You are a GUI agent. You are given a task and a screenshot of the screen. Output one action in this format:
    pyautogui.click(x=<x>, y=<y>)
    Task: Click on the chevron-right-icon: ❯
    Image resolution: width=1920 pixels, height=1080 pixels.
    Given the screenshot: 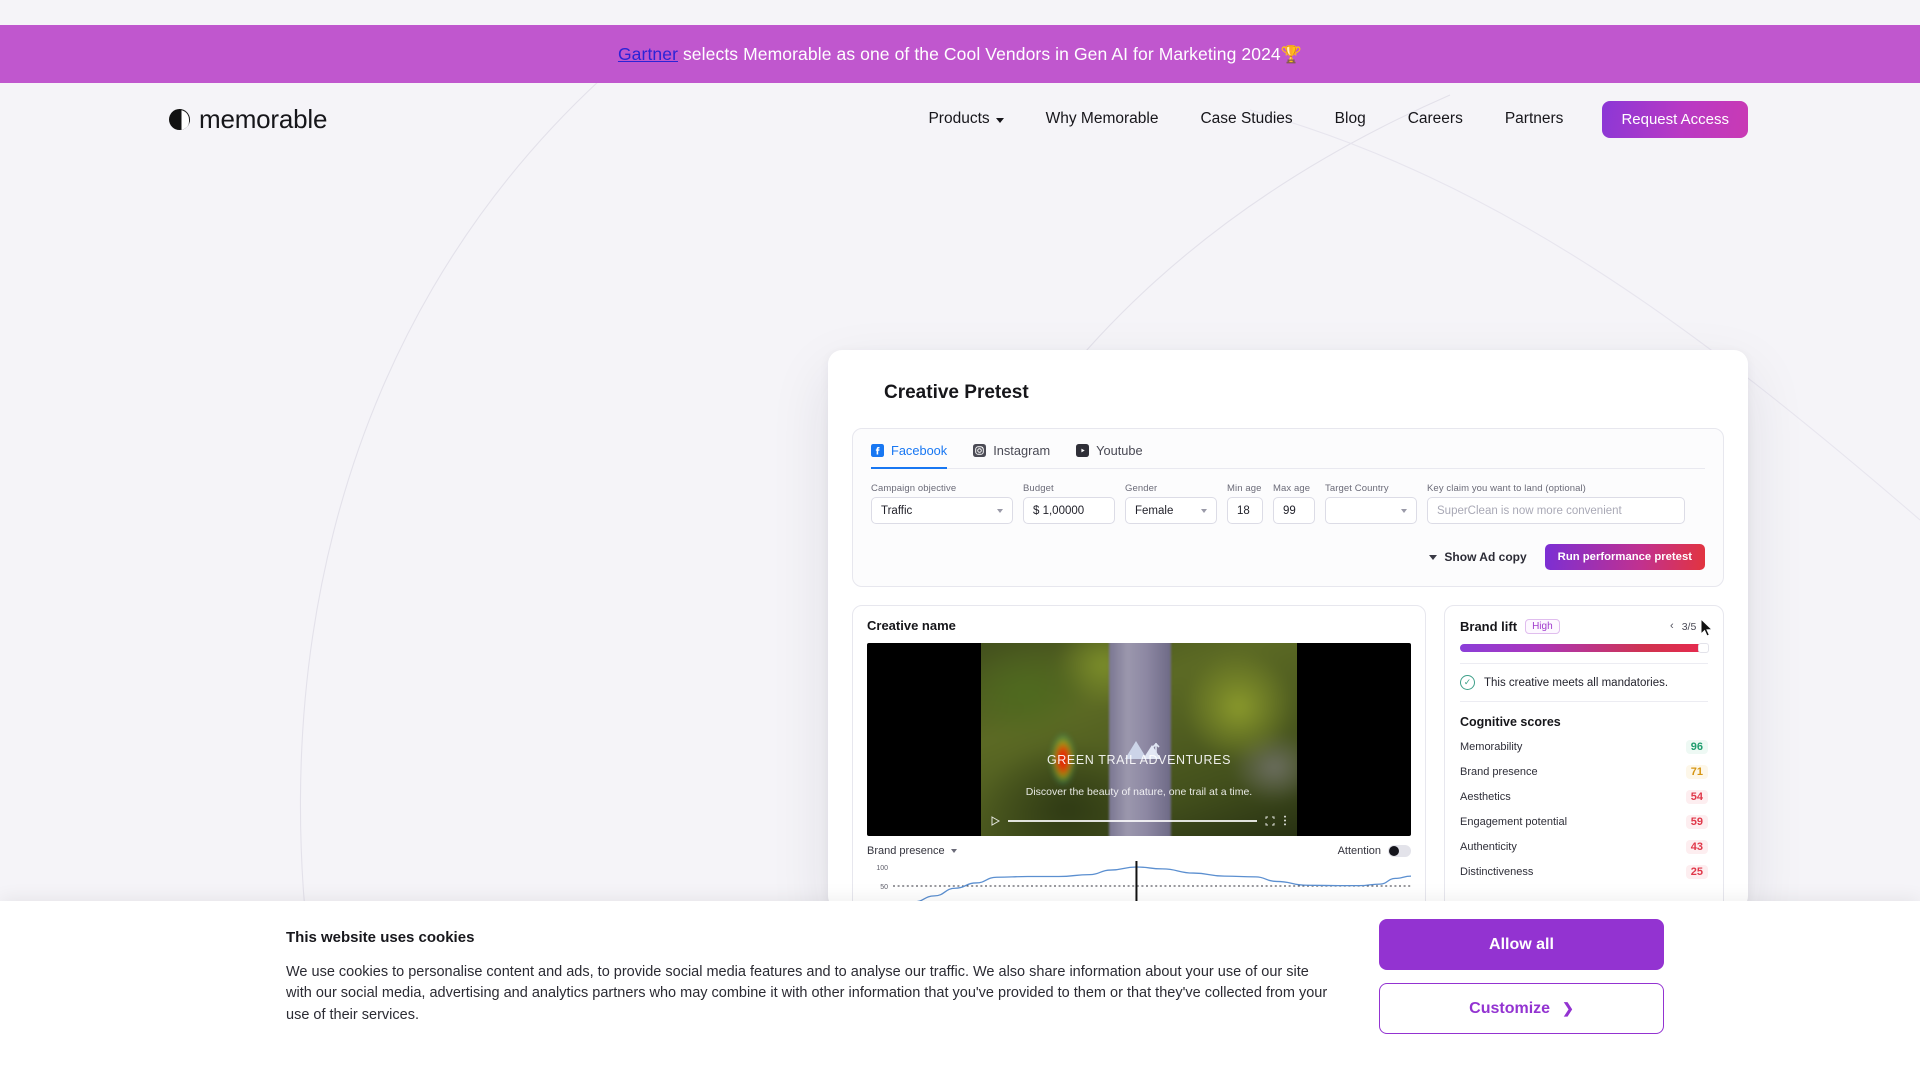 What is the action you would take?
    pyautogui.click(x=1568, y=1008)
    